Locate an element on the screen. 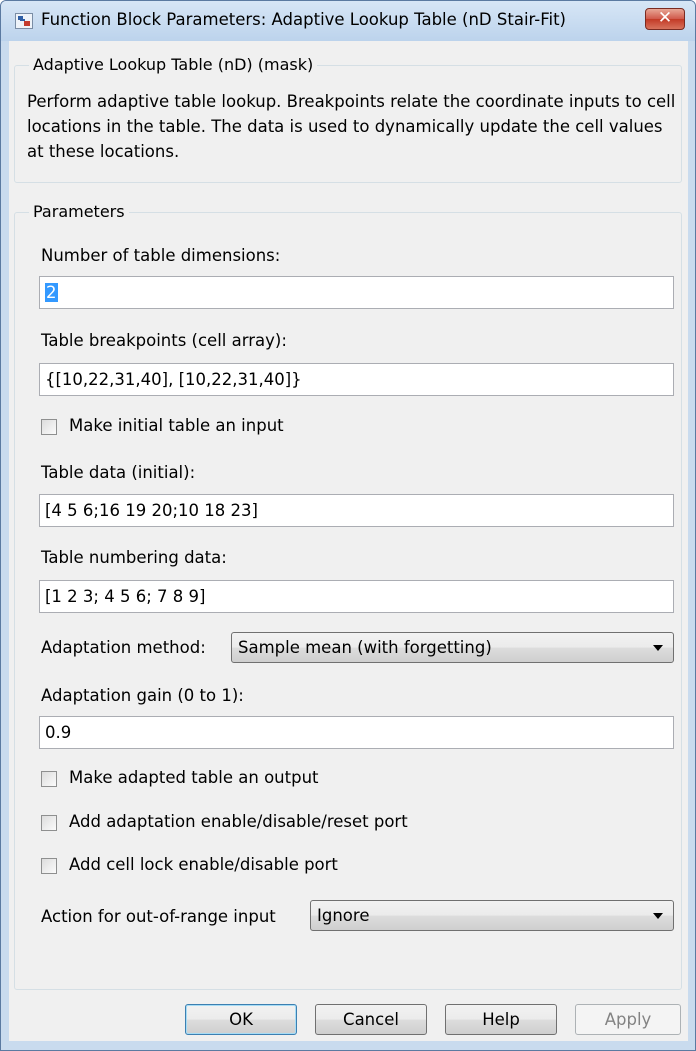 Image resolution: width=696 pixels, height=1051 pixels. adaptation-method-label: Adaptation method: is located at coordinates (123, 647).